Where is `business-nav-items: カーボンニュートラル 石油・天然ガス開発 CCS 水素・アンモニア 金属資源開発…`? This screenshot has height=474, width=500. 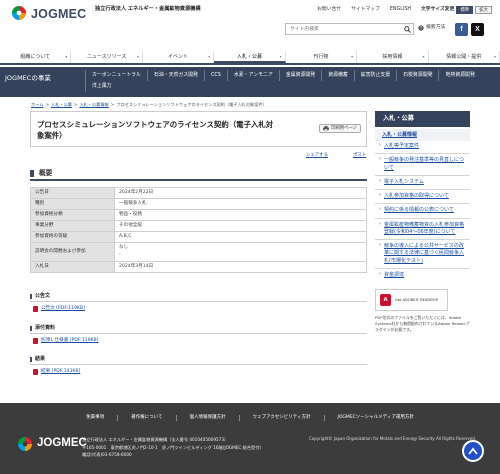
business-nav-items: カーボンニュートラル 石油・天然ガス開発 CCS 水素・アンモニア 金属資源開発… is located at coordinates (291, 81).